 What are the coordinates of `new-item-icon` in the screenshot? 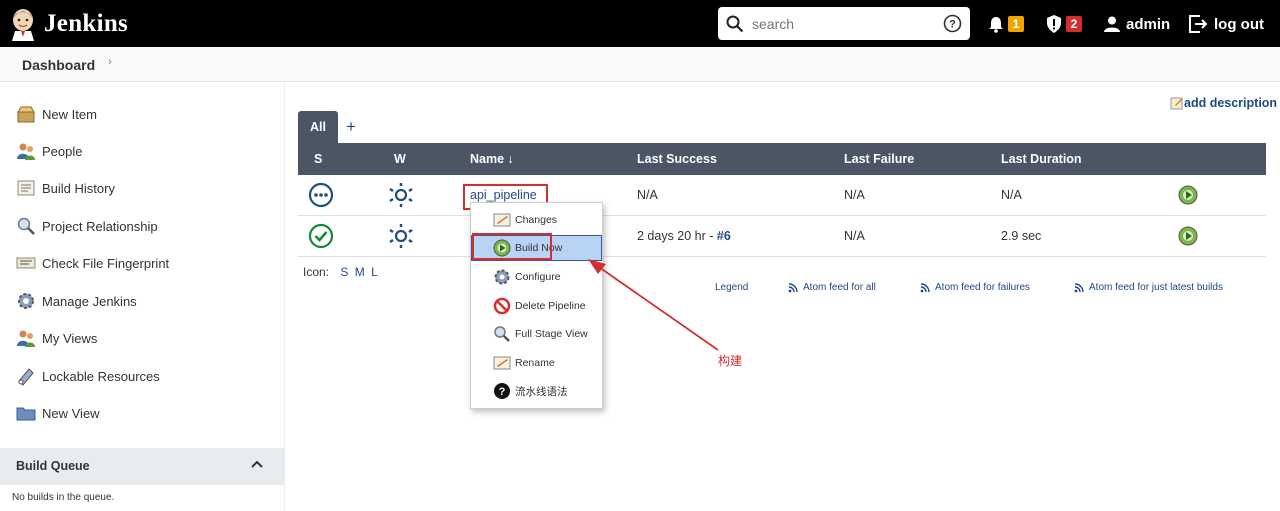 It's located at (26, 114).